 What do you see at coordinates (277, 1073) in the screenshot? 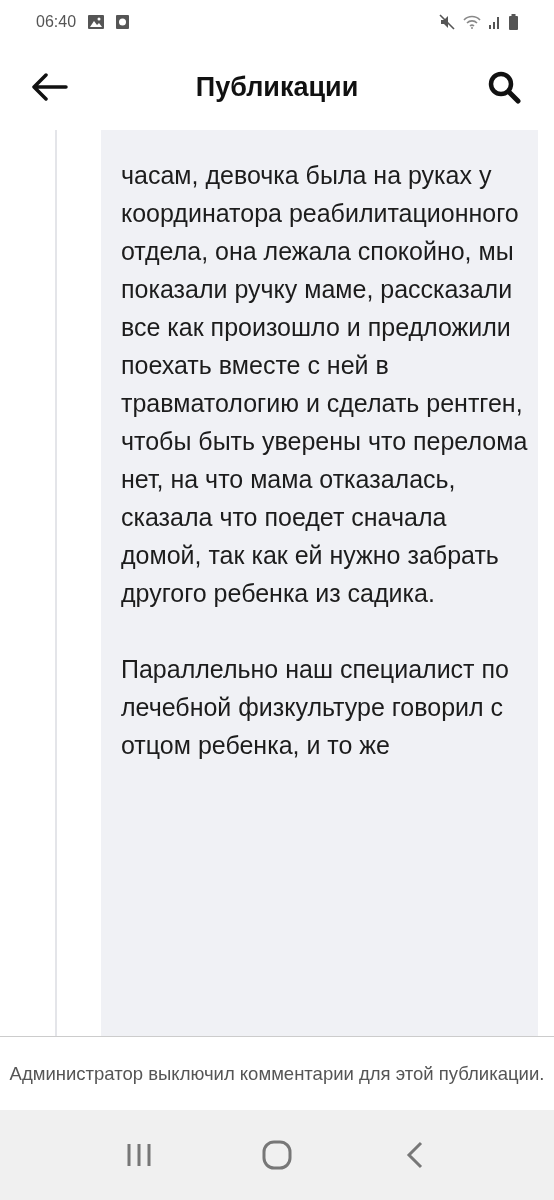
I see `comments-disabled-notice: Администратор выключил комментарии для этой публикации.` at bounding box center [277, 1073].